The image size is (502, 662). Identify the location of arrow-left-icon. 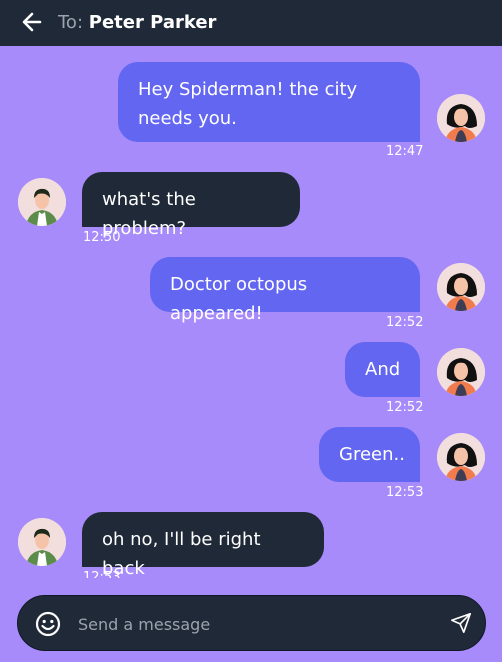
(32, 22).